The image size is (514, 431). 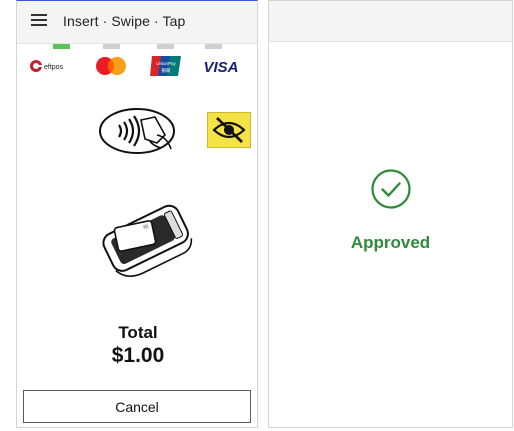 I want to click on result-header, so click(x=390, y=21).